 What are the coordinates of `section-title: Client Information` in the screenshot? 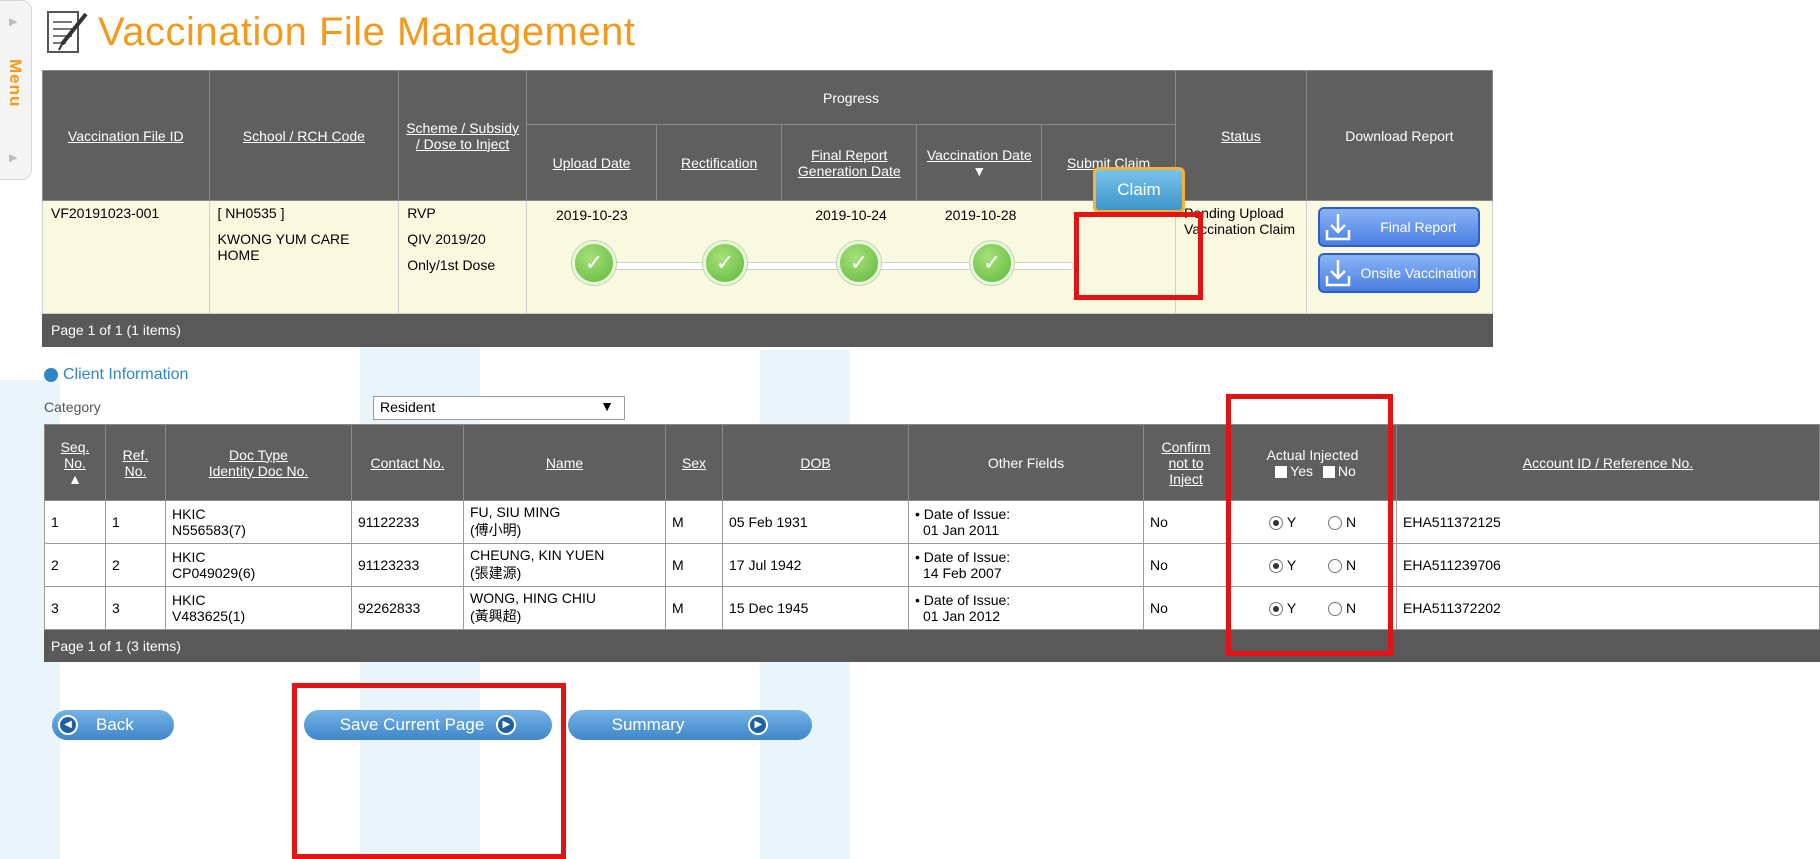 It's located at (116, 375).